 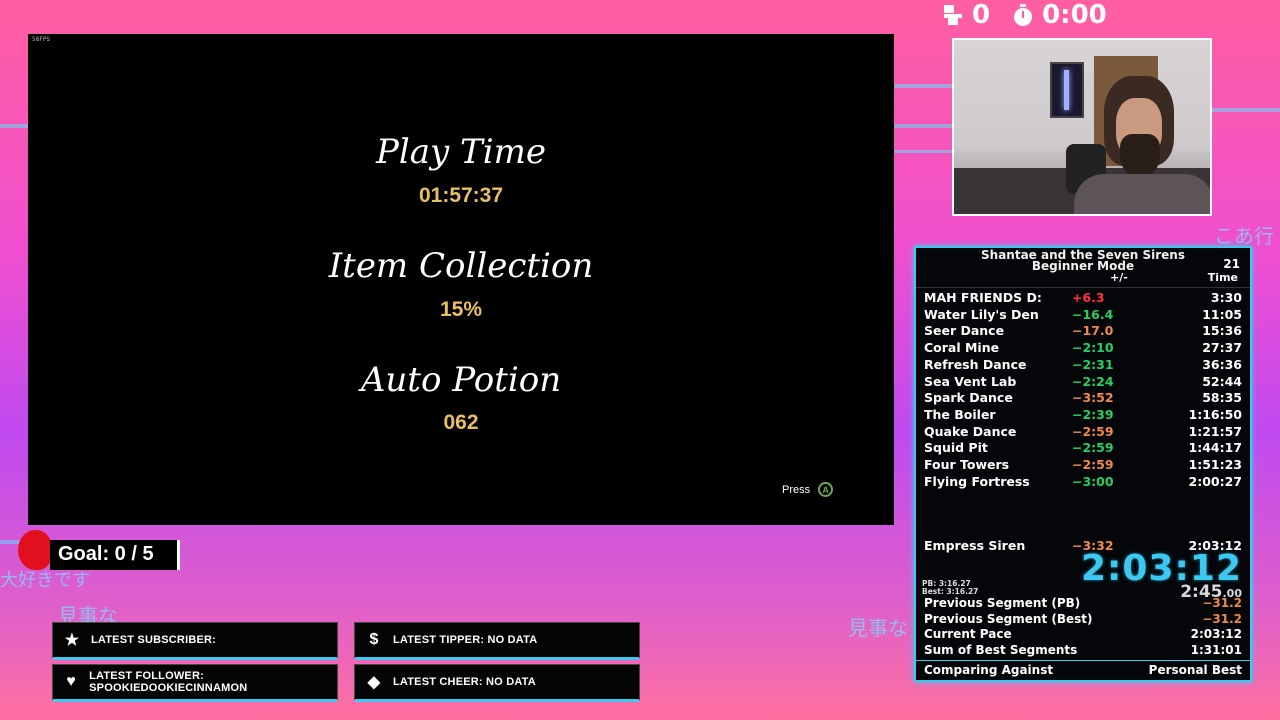 I want to click on split-time: 36:36, so click(x=1222, y=364).